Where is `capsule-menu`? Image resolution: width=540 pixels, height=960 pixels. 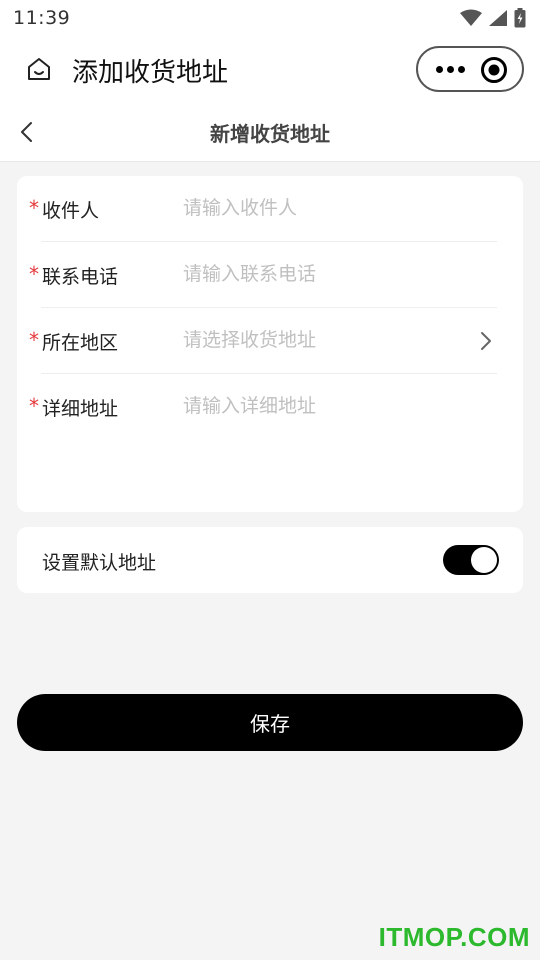
capsule-menu is located at coordinates (470, 69).